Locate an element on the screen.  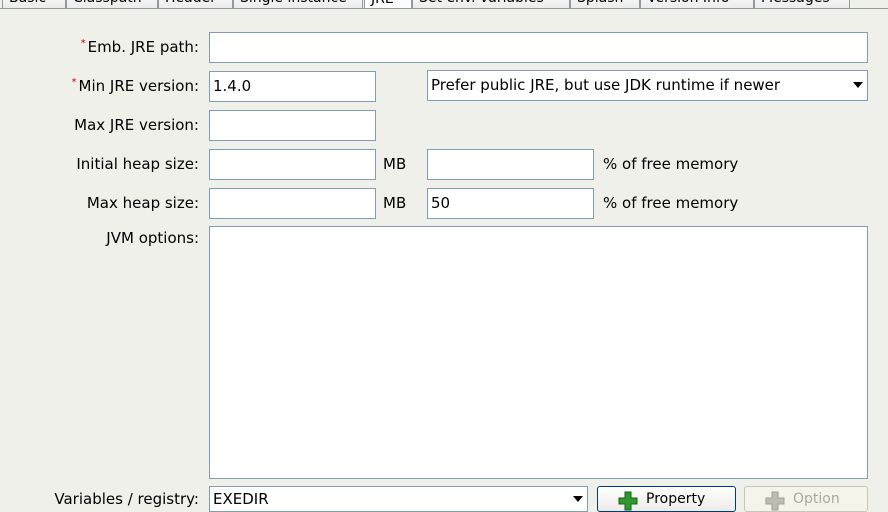
max-heap-size-field is located at coordinates (292, 203).